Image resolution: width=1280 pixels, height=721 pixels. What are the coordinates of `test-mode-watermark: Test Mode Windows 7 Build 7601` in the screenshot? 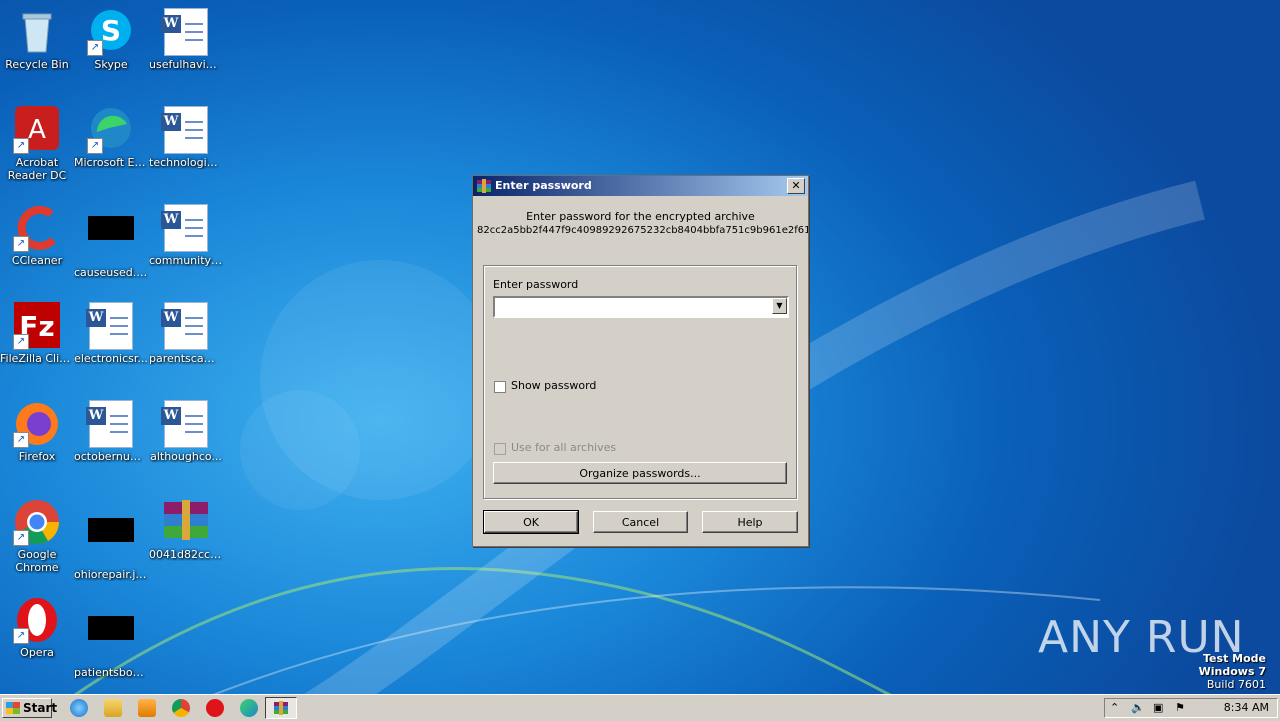 It's located at (1232, 671).